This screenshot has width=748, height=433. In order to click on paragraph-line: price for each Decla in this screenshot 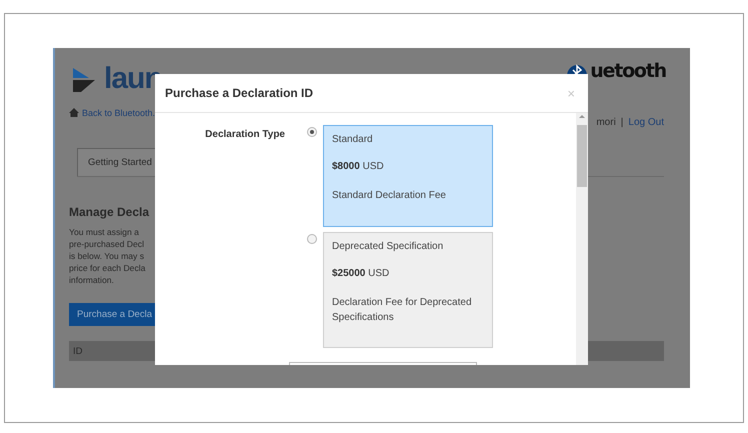, I will do `click(107, 268)`.